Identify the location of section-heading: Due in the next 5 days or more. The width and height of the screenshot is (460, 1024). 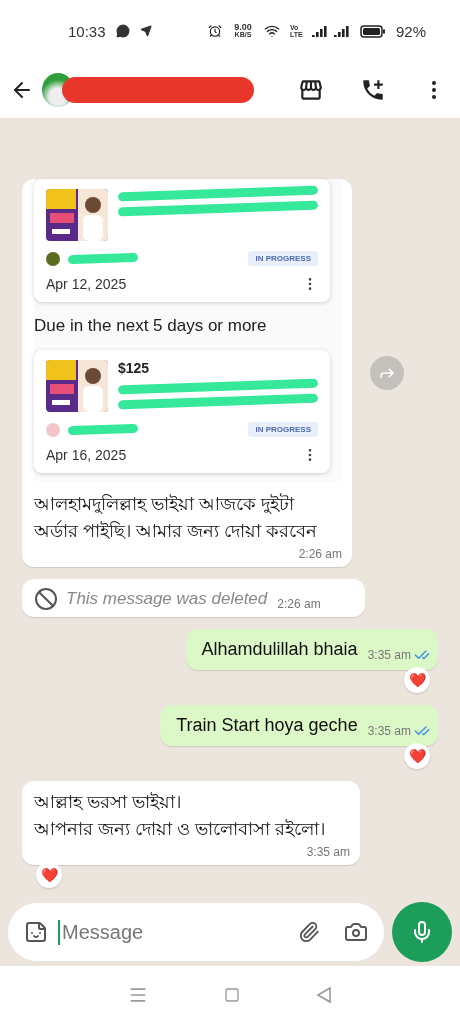
(151, 326).